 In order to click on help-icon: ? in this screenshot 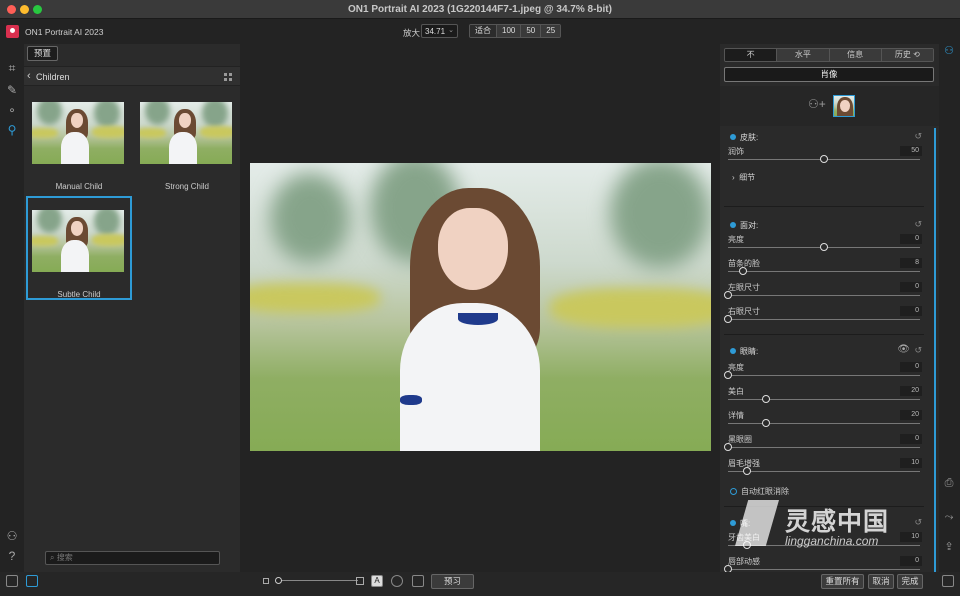, I will do `click(12, 556)`.